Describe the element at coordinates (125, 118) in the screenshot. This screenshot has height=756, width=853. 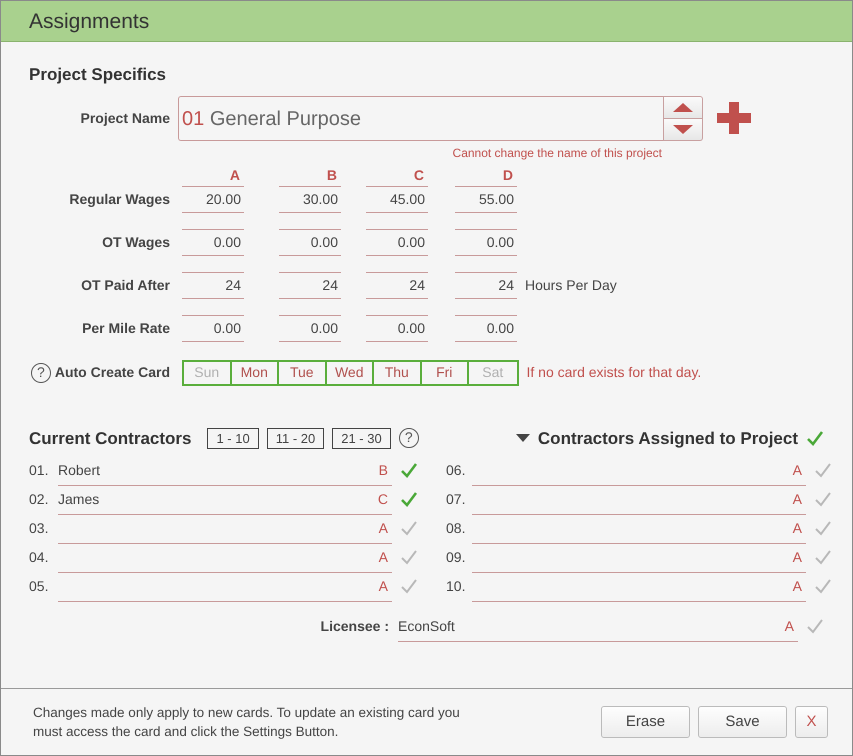
I see `field-label: Project Name` at that location.